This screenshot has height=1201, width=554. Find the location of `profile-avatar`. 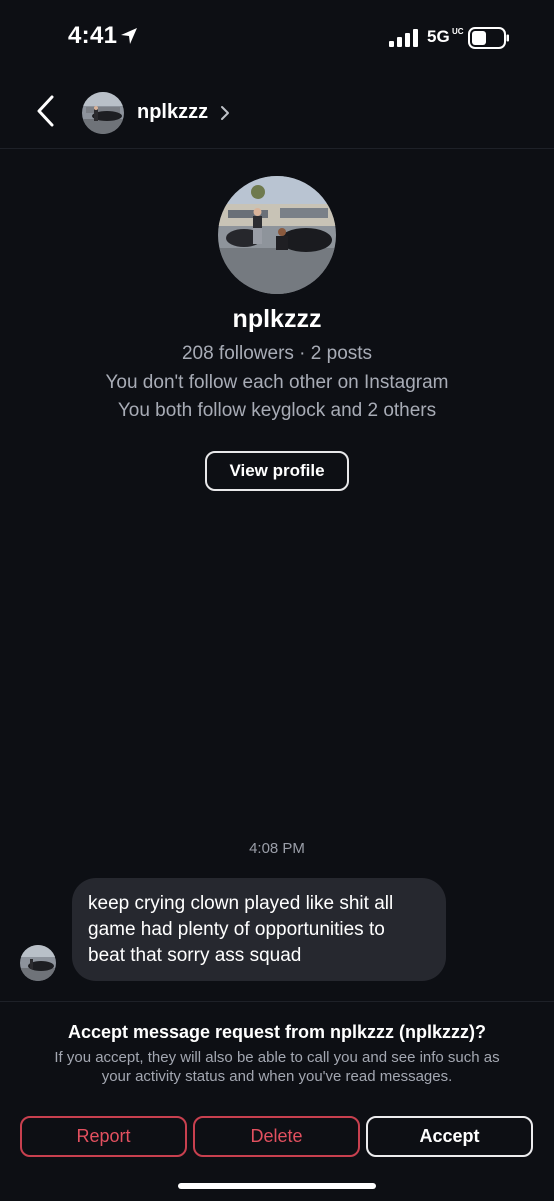

profile-avatar is located at coordinates (277, 235).